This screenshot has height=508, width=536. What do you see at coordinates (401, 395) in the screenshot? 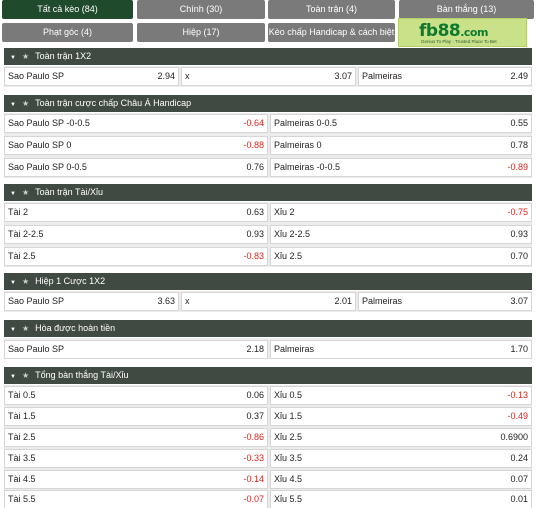
I see `odds-under: Xỉu 0.5 -0.13` at bounding box center [401, 395].